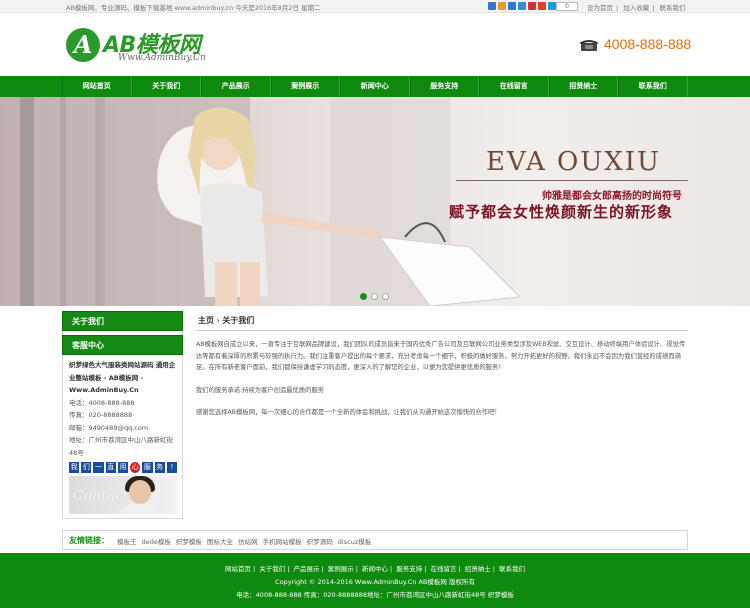 This screenshot has width=750, height=608. Describe the element at coordinates (442, 321) in the screenshot. I see `breadcrumb: 主页 › 关于我们` at that location.